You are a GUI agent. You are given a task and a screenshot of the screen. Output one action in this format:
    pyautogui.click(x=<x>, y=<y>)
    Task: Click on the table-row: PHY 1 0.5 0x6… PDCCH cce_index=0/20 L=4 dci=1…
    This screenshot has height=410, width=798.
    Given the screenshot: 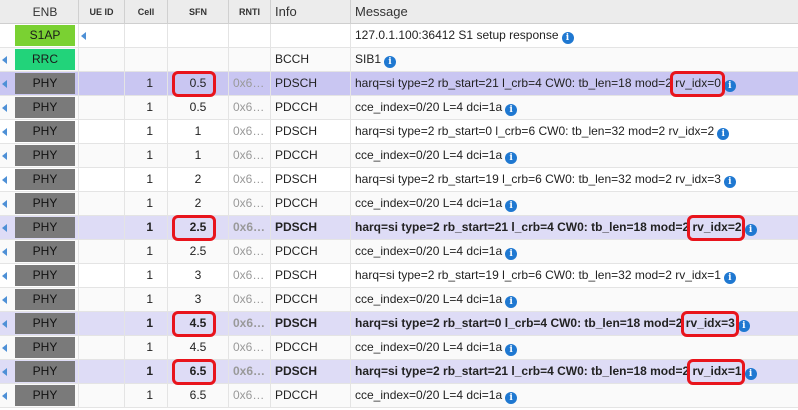 What is the action you would take?
    pyautogui.click(x=399, y=108)
    